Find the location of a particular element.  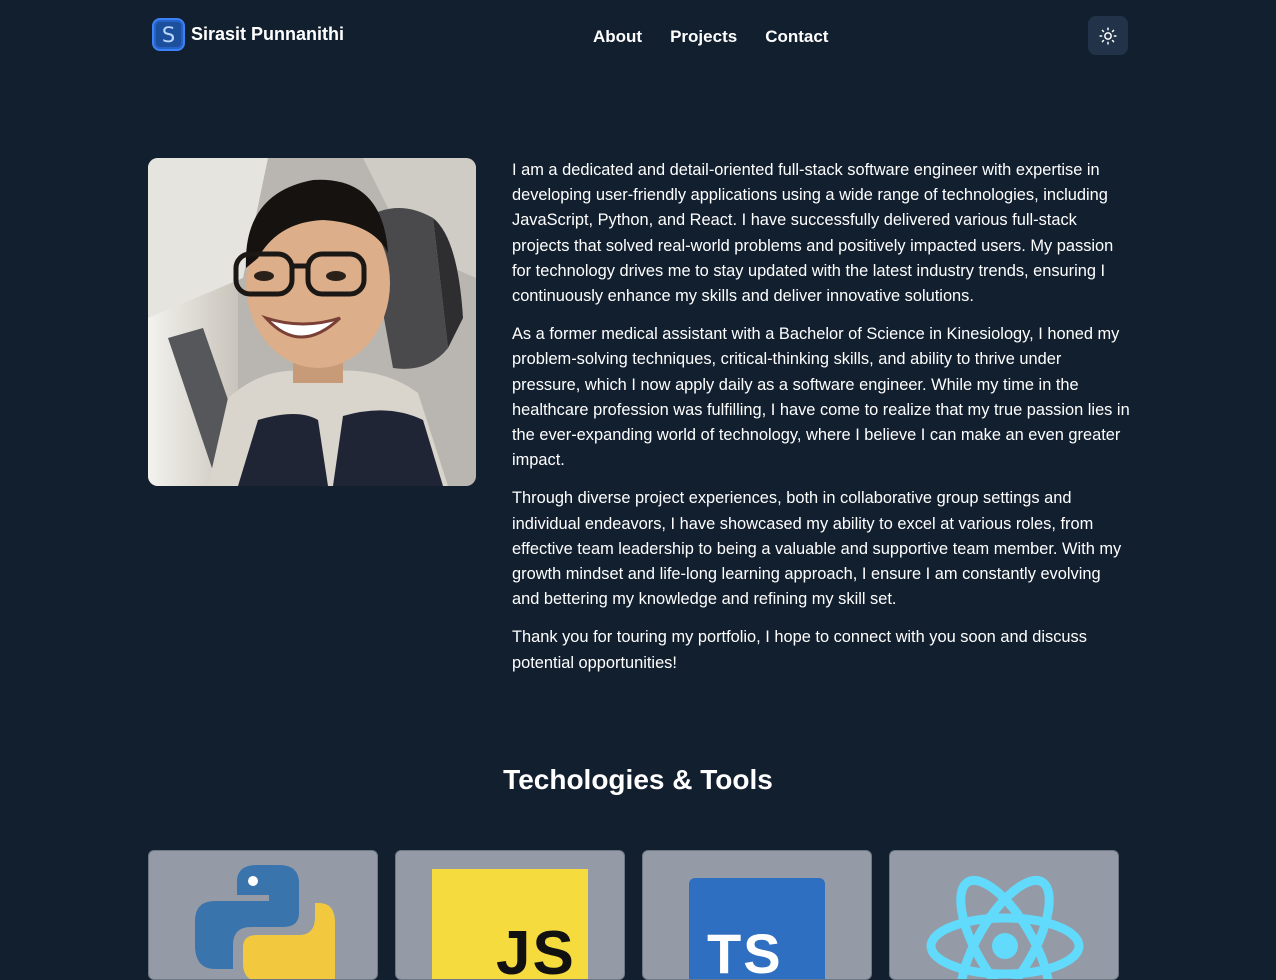

section-title: Techologies & Tools is located at coordinates (638, 779).